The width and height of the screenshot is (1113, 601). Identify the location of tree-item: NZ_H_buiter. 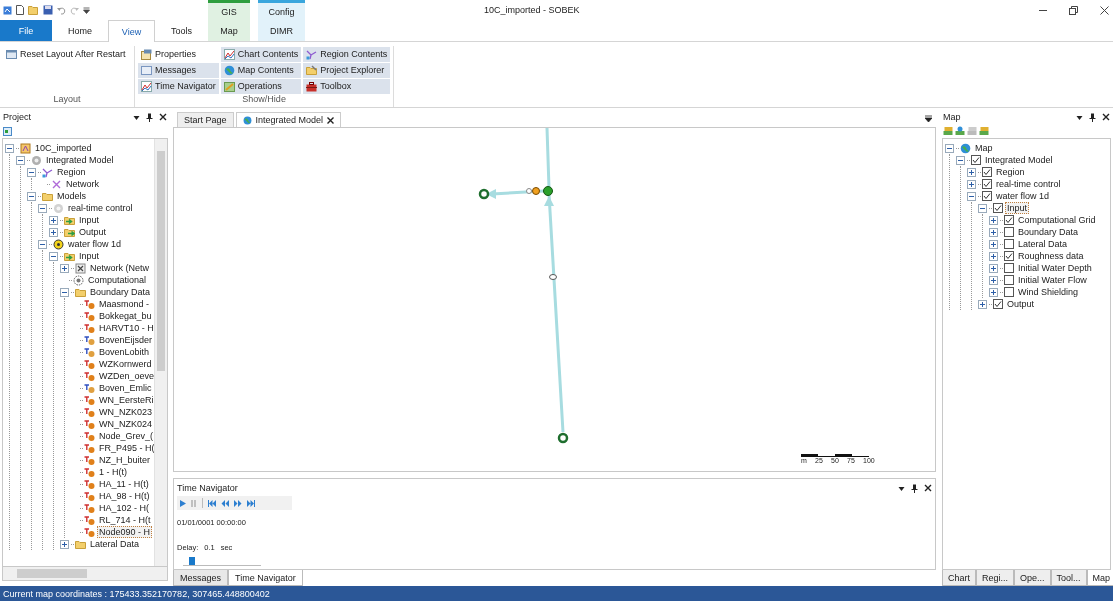
(125, 460).